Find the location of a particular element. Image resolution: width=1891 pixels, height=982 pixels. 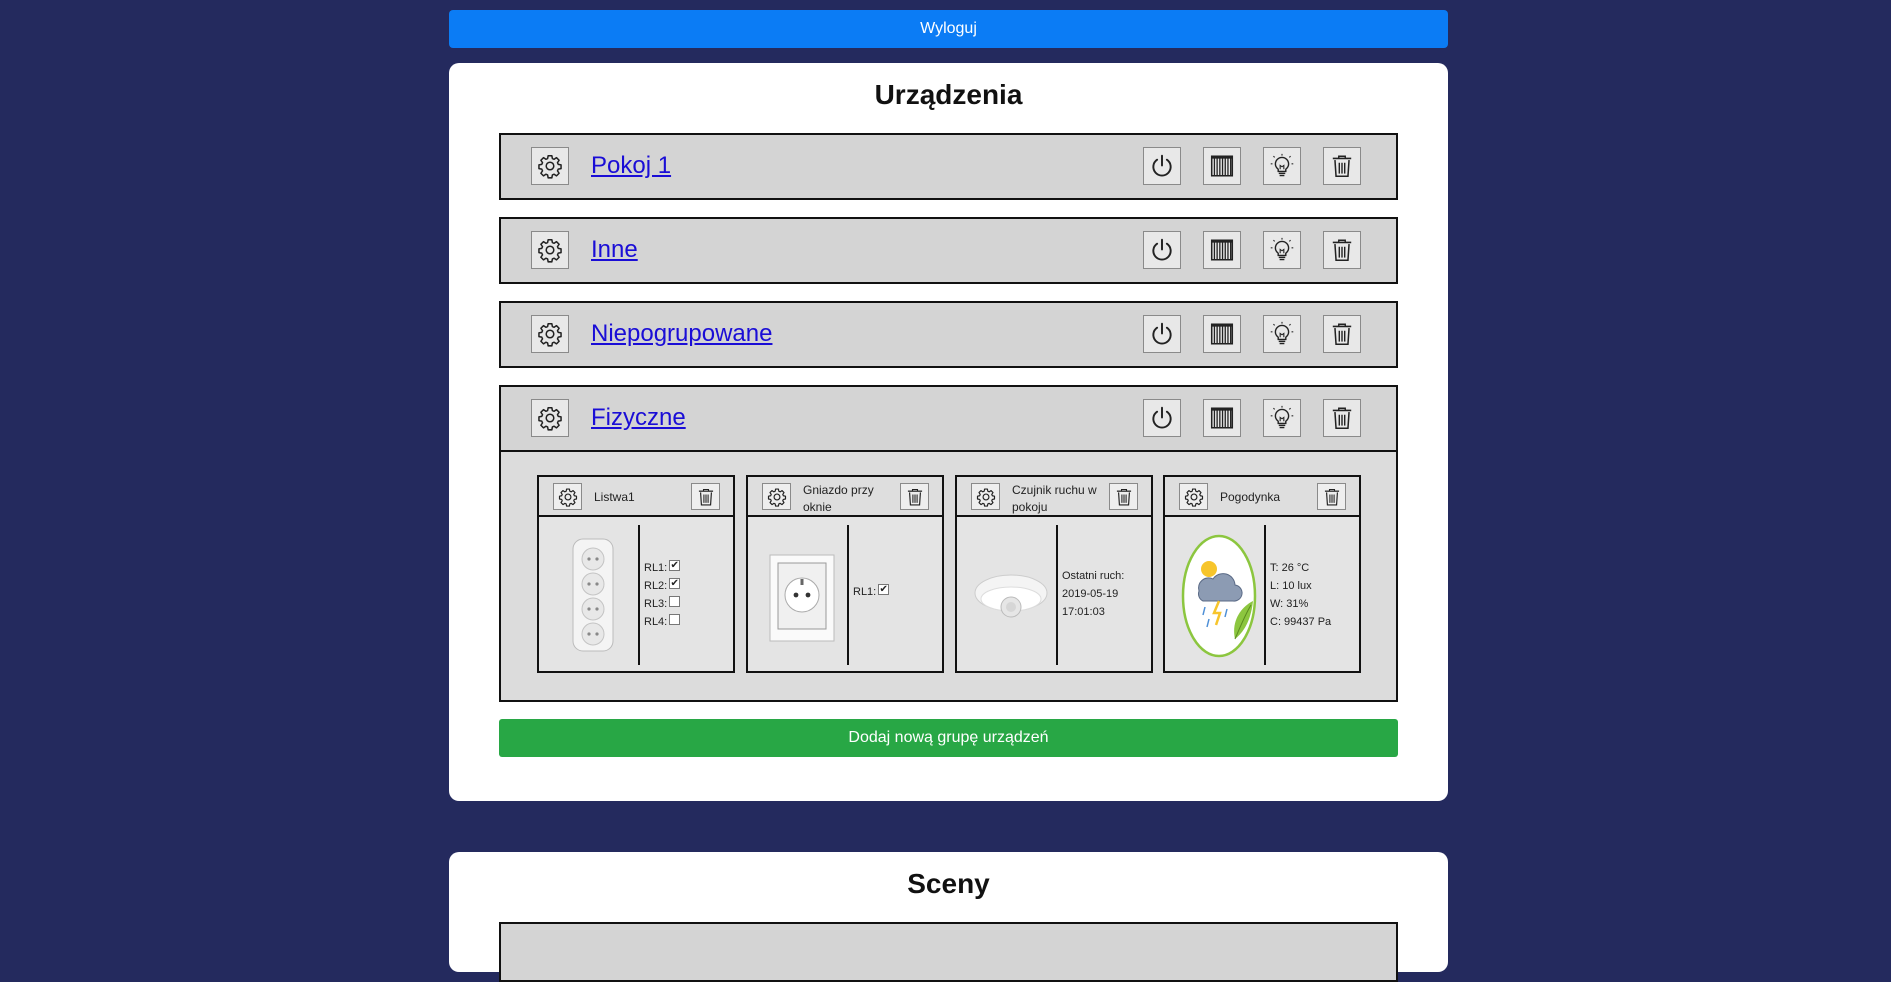

logout-button: Wyloguj is located at coordinates (948, 29).